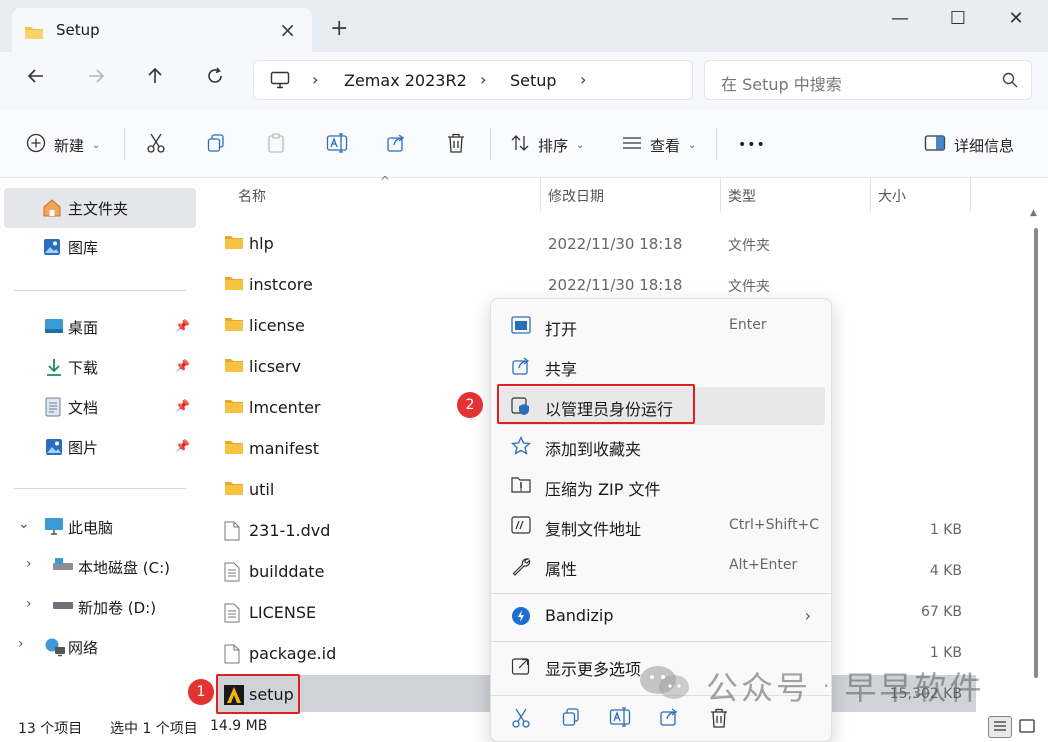 Image resolution: width=1048 pixels, height=742 pixels. What do you see at coordinates (1033, 213) in the screenshot?
I see `scroll-up-arrow-icon: ▲` at bounding box center [1033, 213].